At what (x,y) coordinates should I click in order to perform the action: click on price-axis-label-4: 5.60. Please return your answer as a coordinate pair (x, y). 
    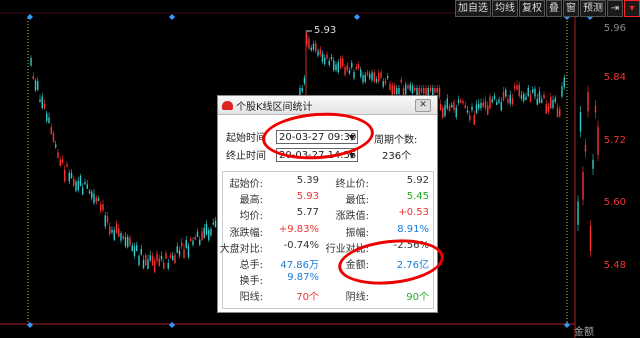
    Looking at the image, I should click on (614, 202).